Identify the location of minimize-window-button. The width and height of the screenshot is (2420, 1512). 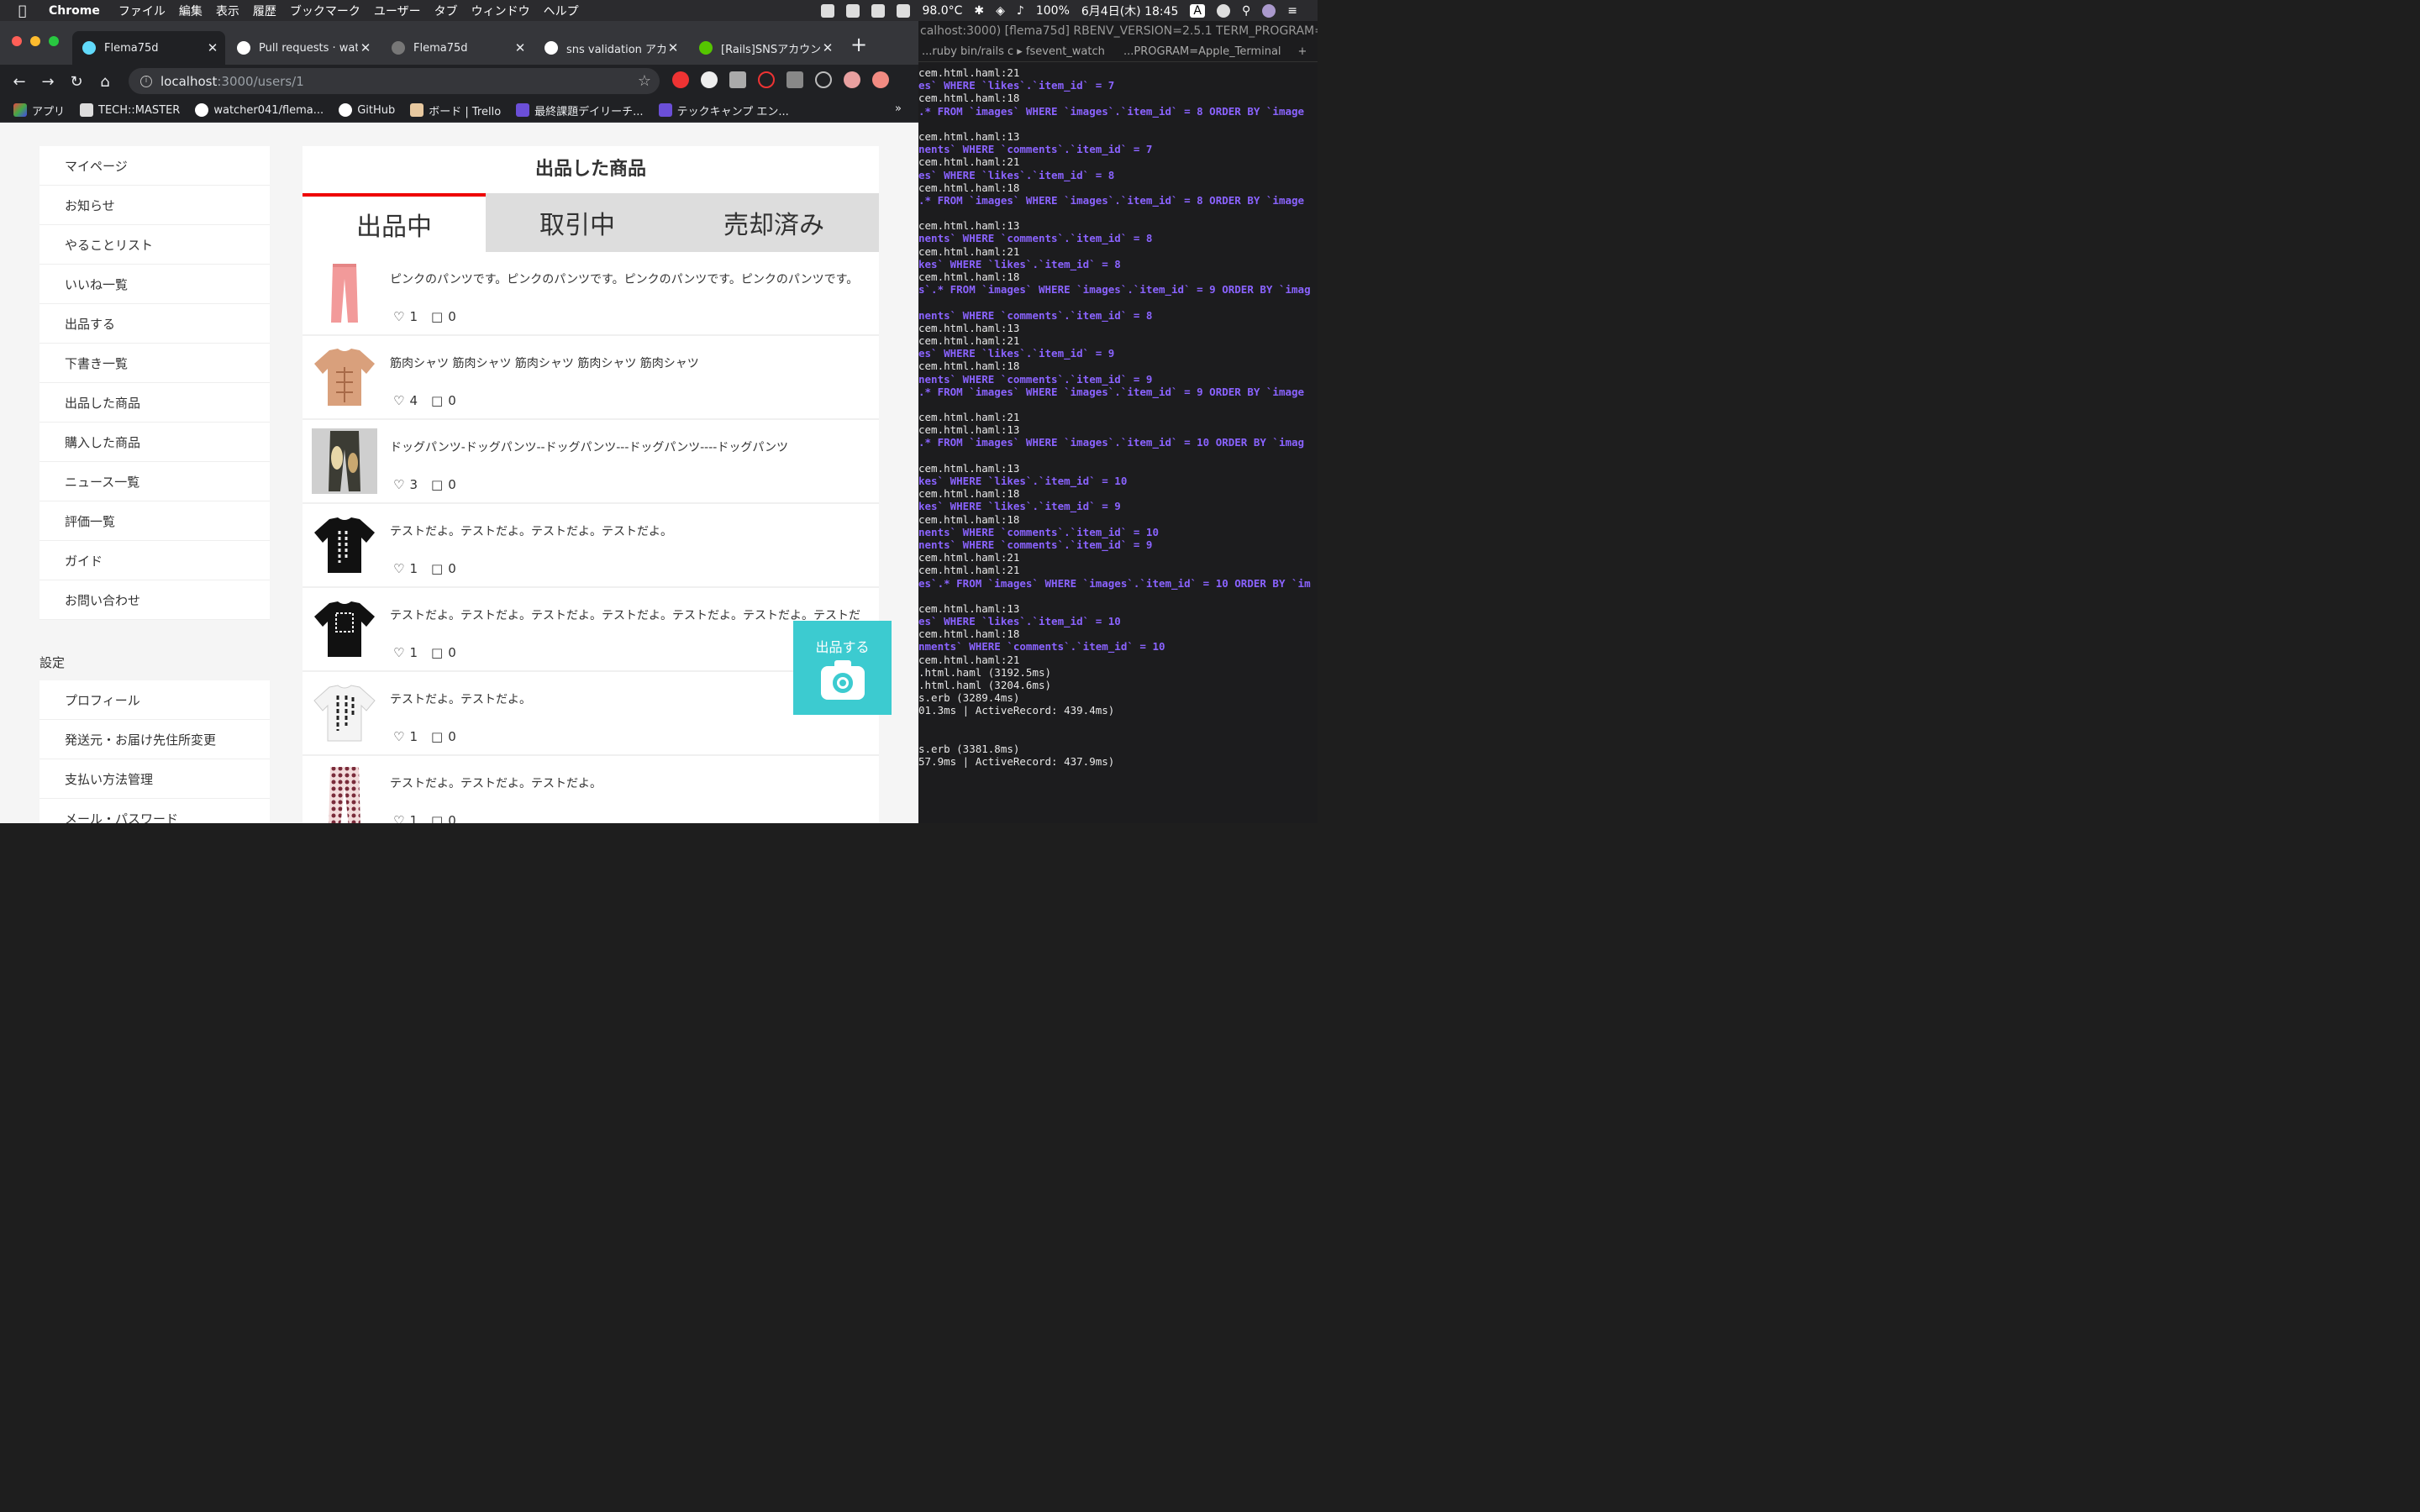
(35, 41).